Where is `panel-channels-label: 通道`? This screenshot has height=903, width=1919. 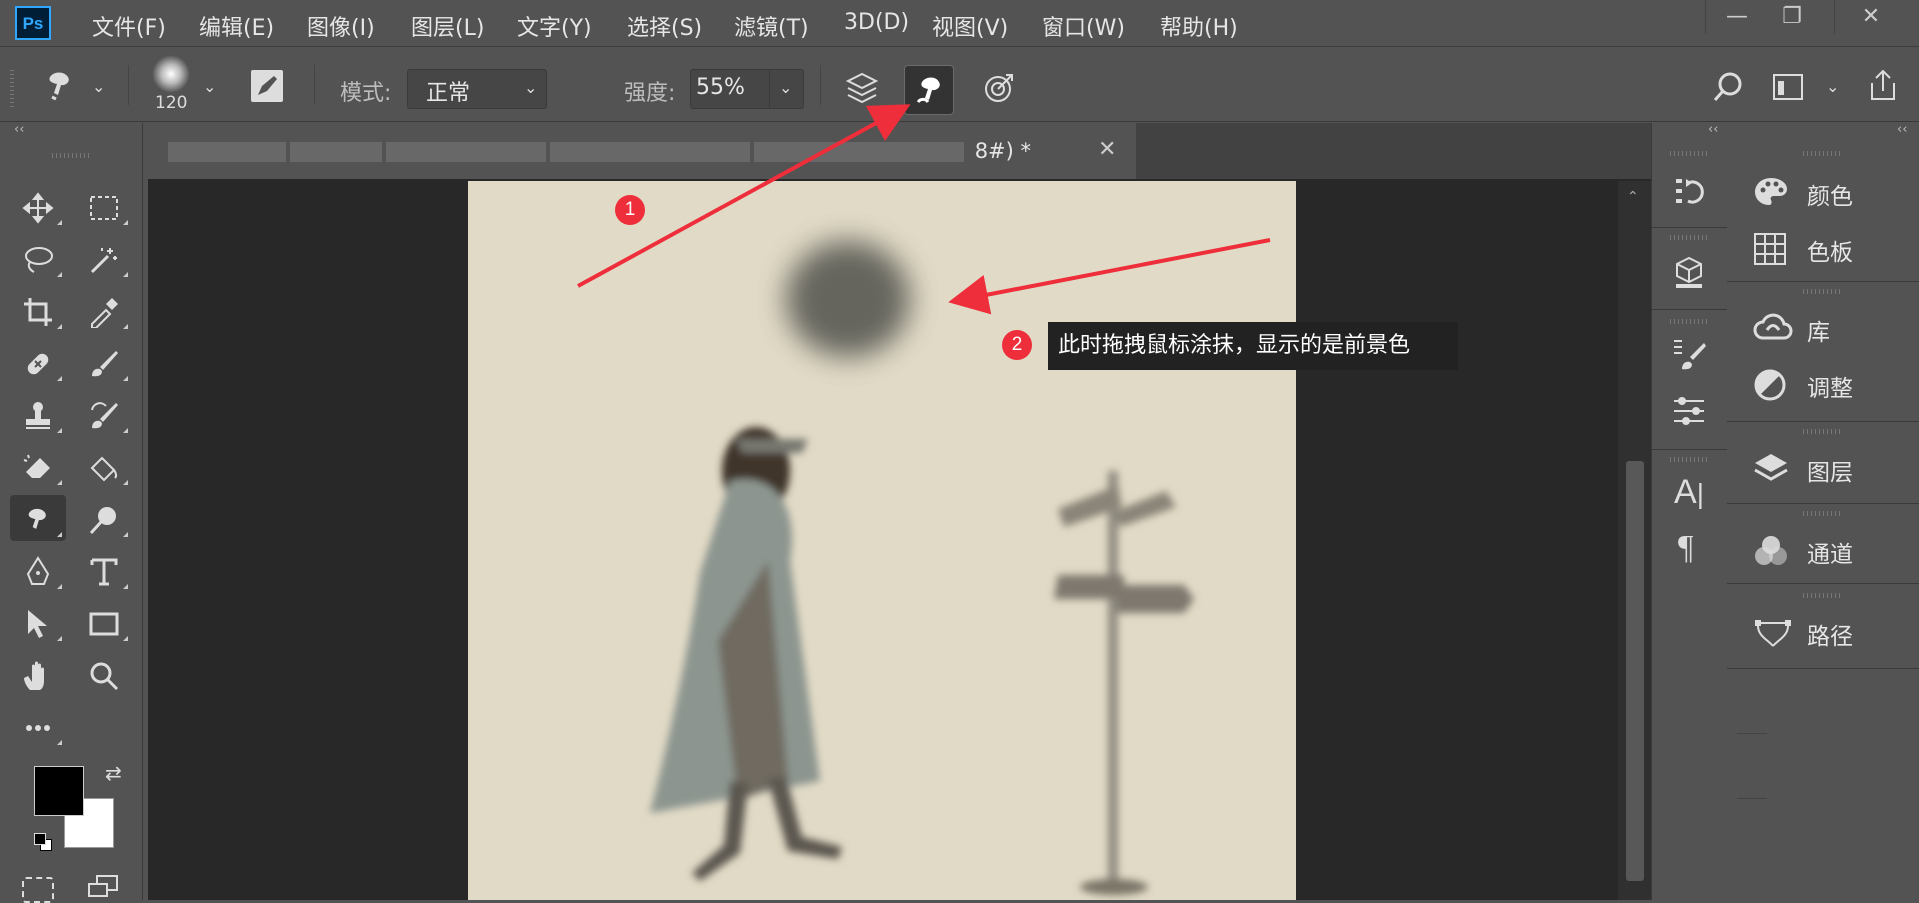
panel-channels-label: 通道 is located at coordinates (1830, 555).